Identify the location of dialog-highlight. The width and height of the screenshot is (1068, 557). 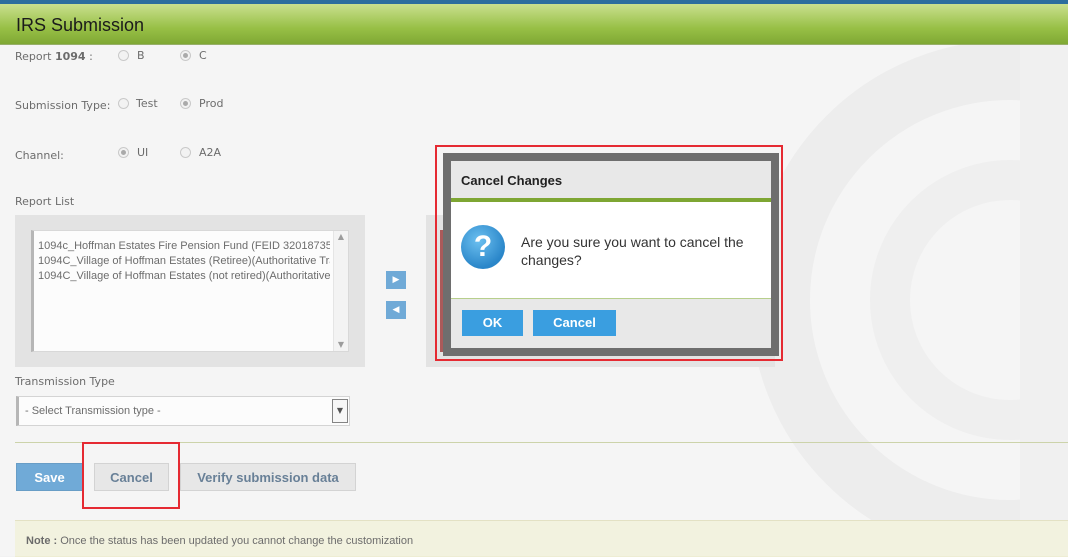
(609, 253).